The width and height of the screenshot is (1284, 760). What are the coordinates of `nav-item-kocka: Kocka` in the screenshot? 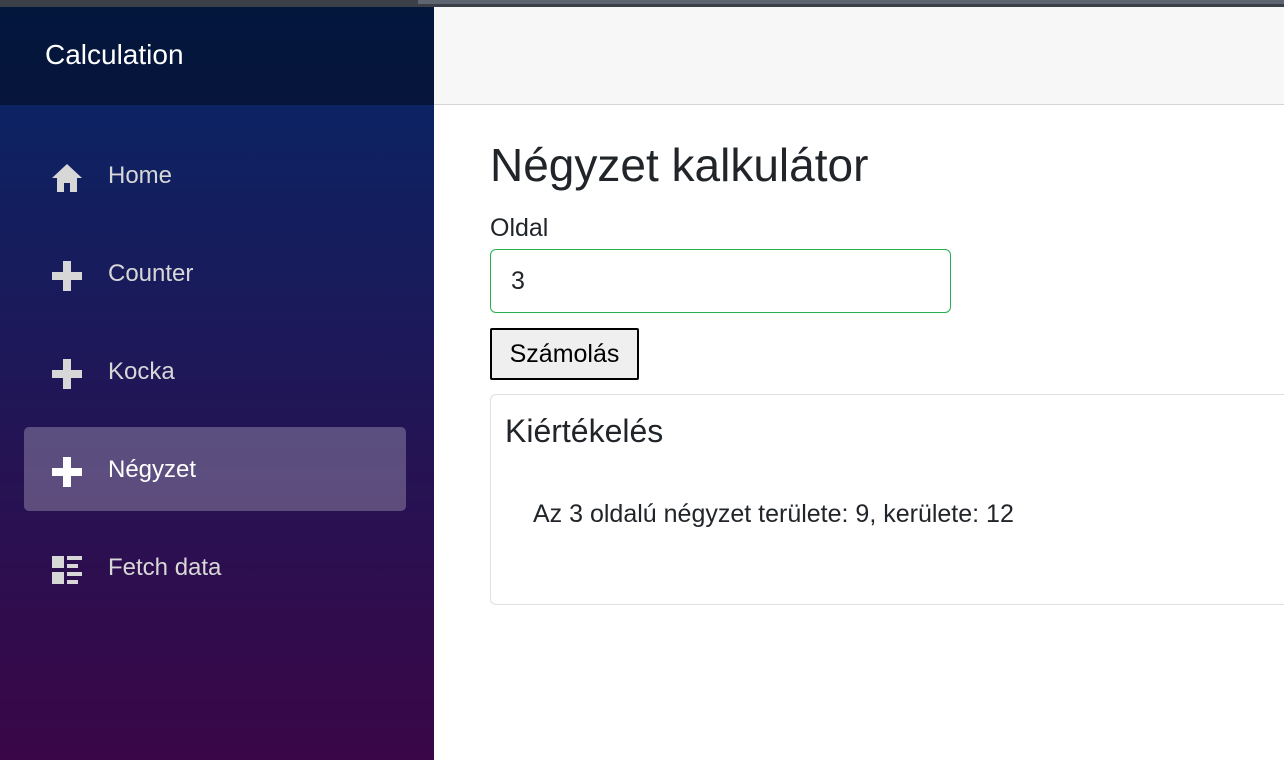 It's located at (215, 371).